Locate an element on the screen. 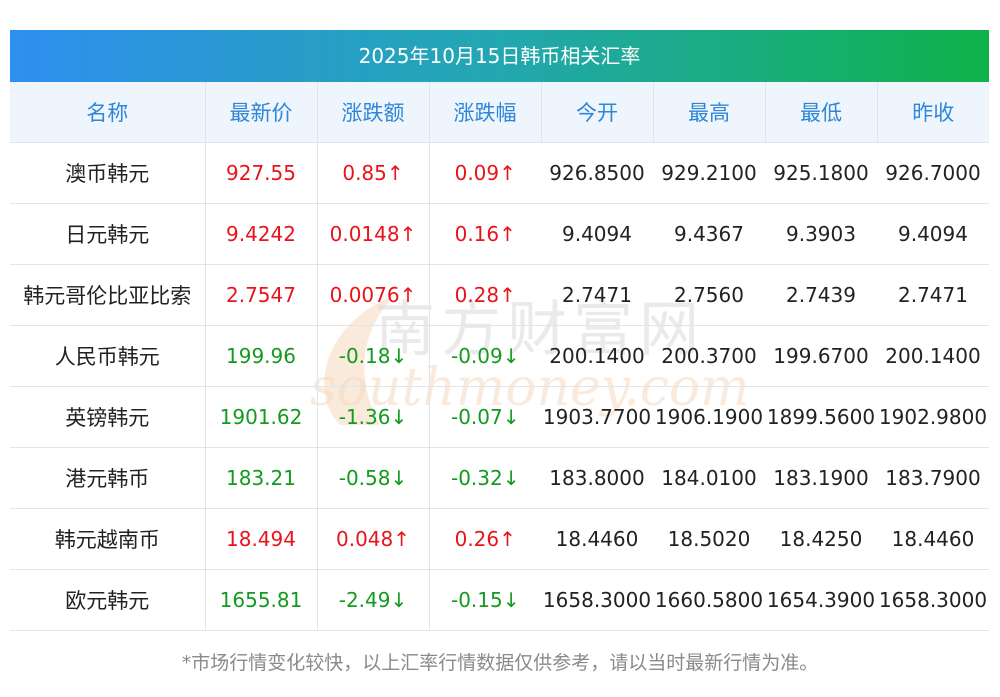 The height and width of the screenshot is (697, 1000). cell-change: 0.0148↑ is located at coordinates (373, 234).